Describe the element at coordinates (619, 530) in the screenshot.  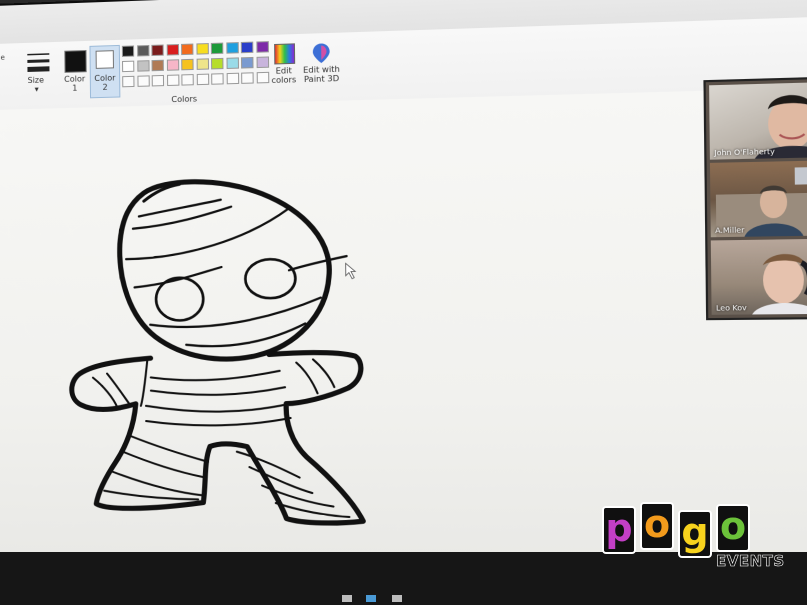
I see `logo-letter: p` at that location.